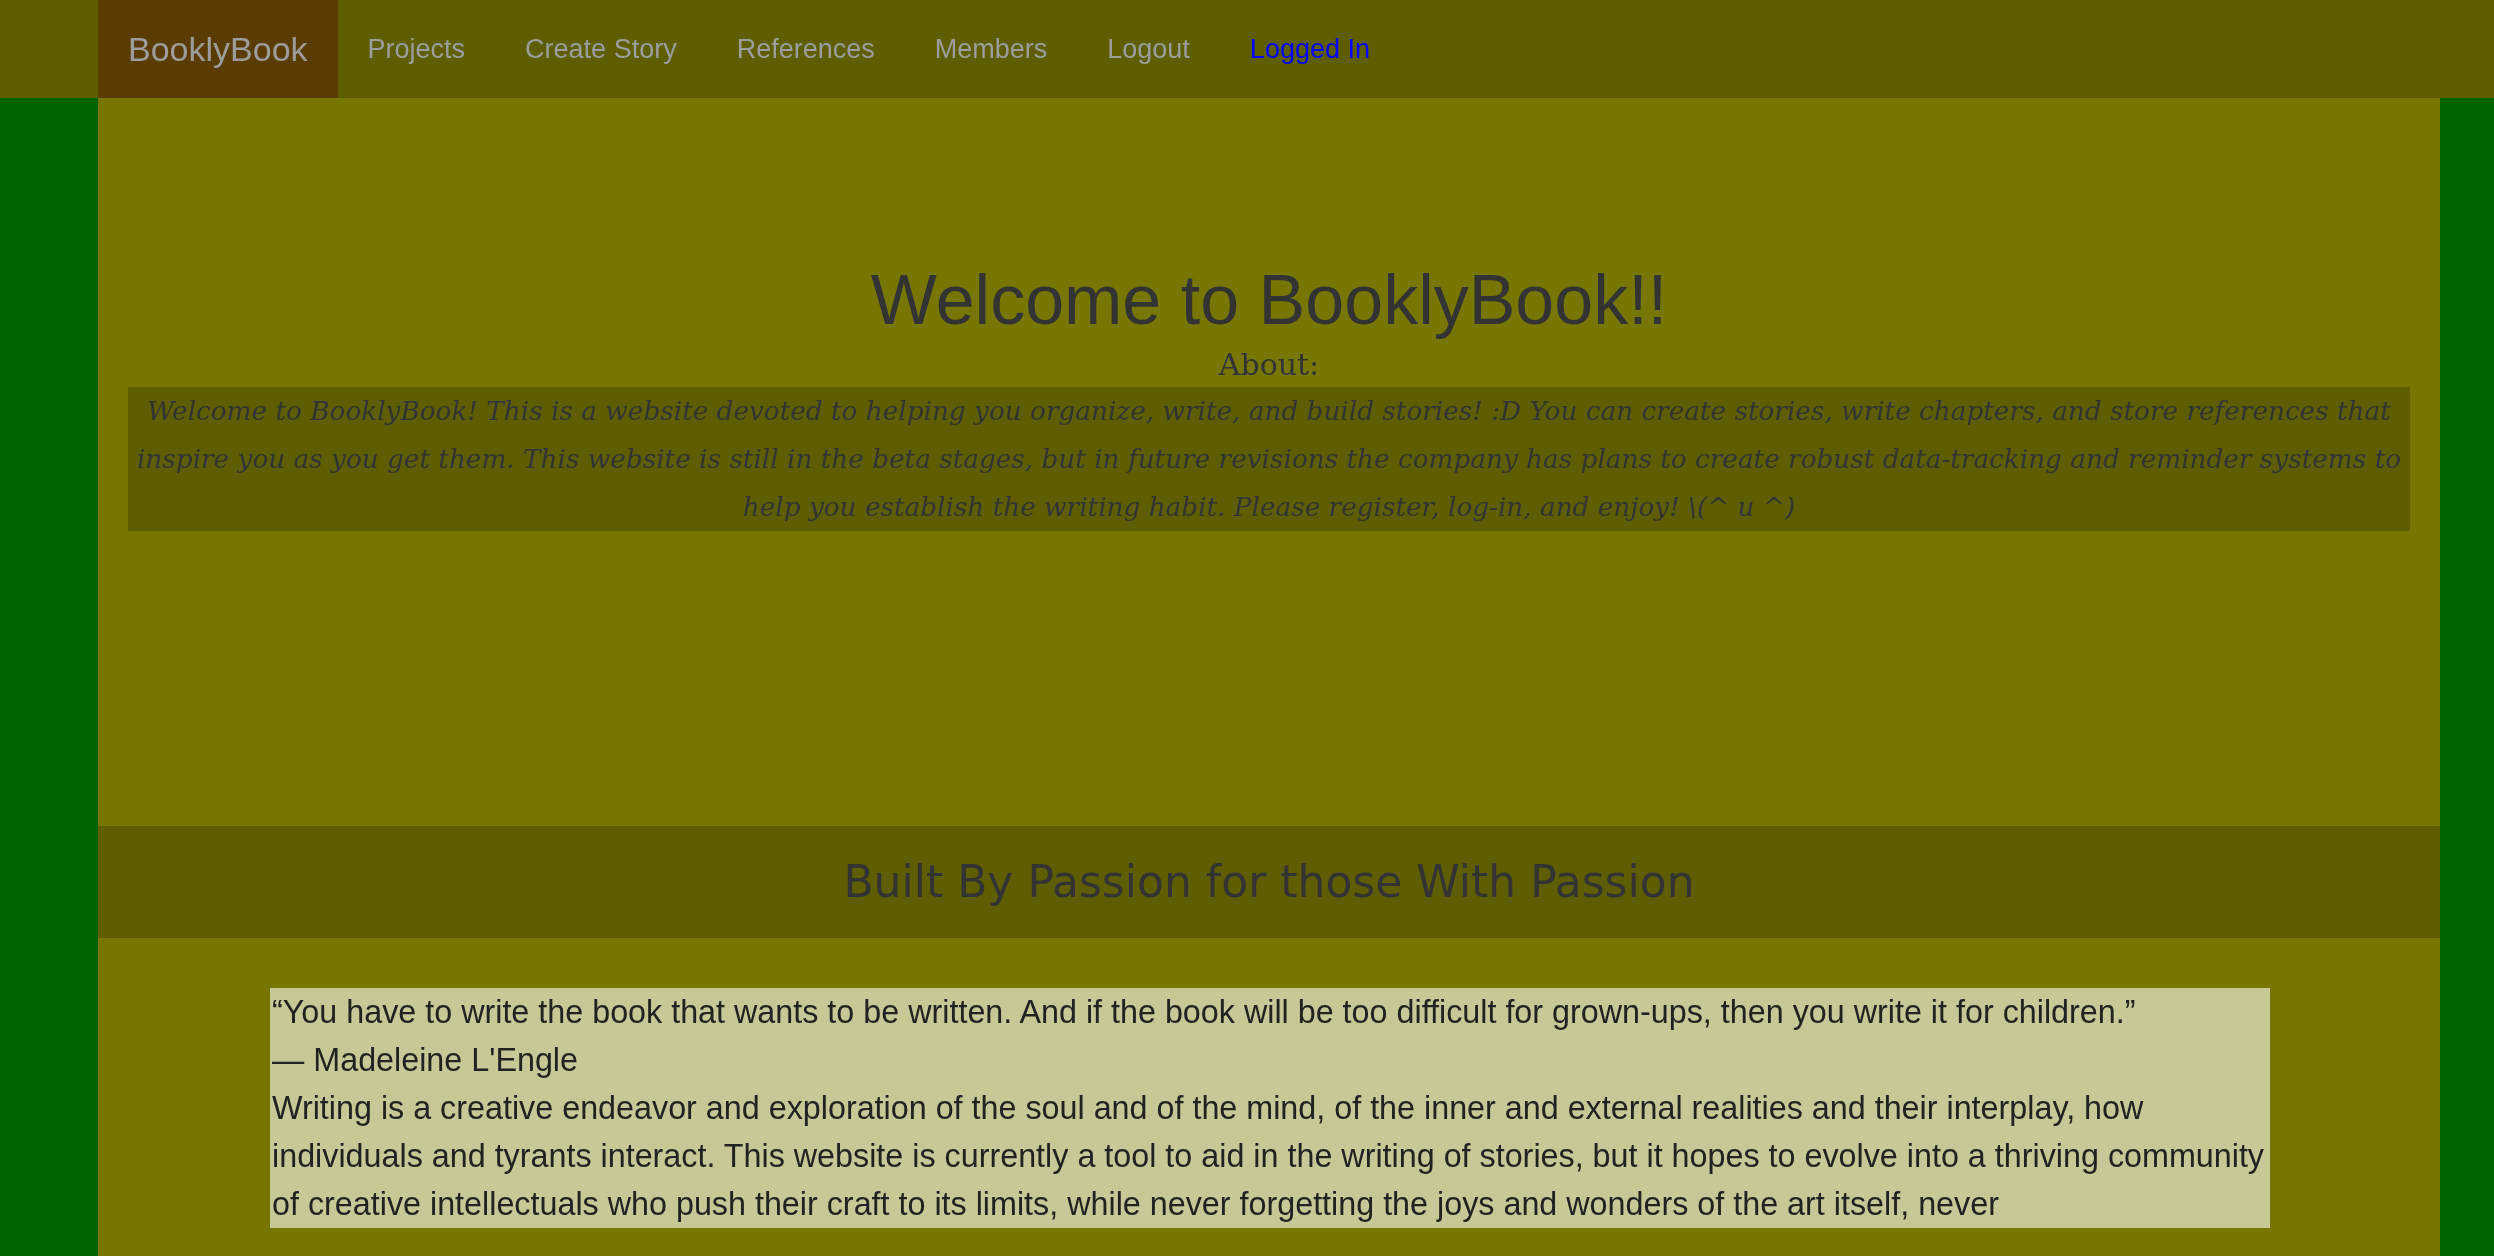 The width and height of the screenshot is (2494, 1256). What do you see at coordinates (218, 49) in the screenshot?
I see `brand-link: BooklyBook` at bounding box center [218, 49].